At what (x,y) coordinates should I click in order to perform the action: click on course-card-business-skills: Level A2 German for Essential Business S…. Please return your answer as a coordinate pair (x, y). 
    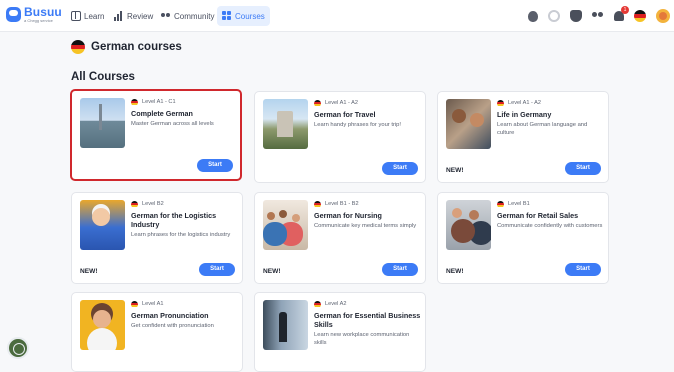
    Looking at the image, I should click on (340, 332).